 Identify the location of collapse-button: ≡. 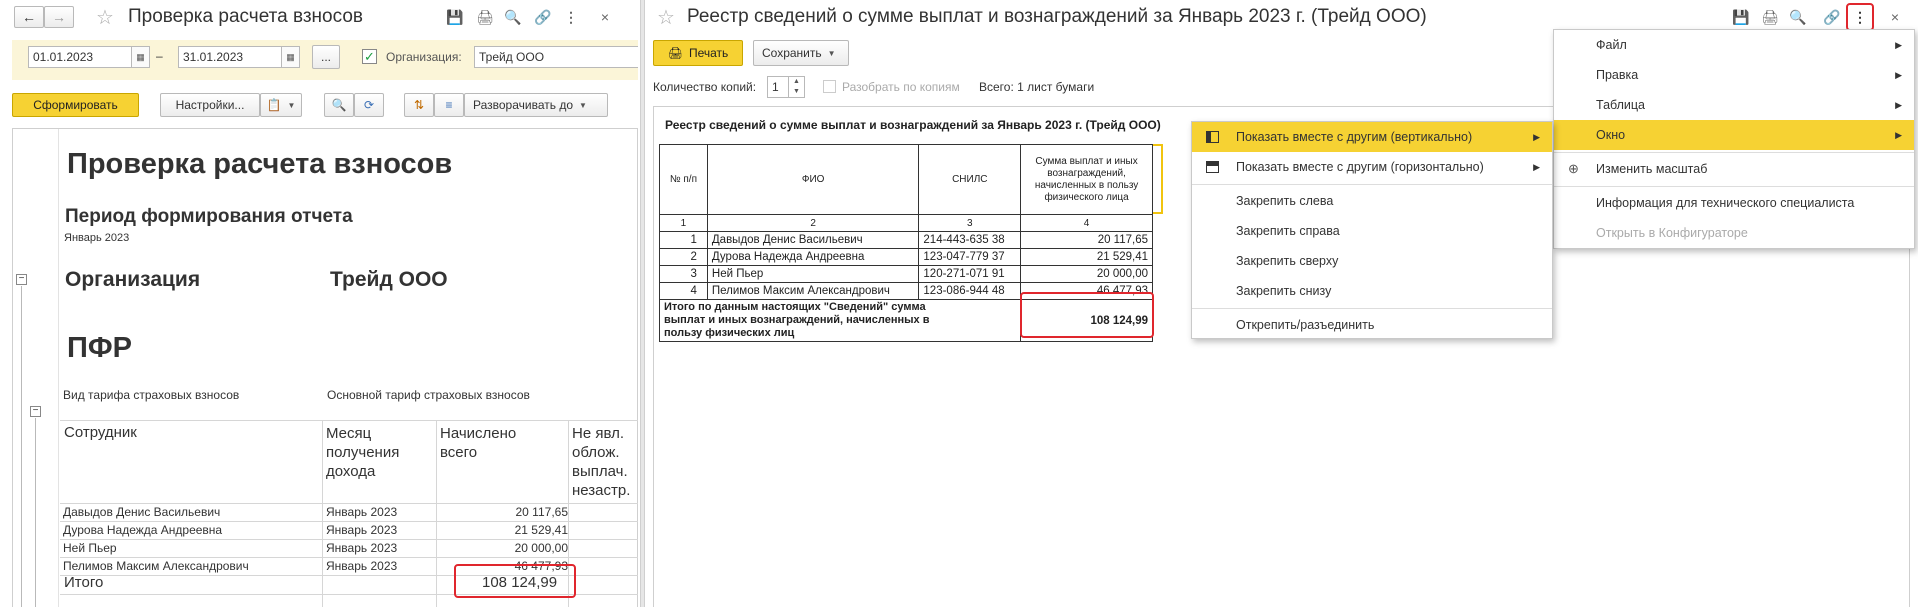
(449, 105).